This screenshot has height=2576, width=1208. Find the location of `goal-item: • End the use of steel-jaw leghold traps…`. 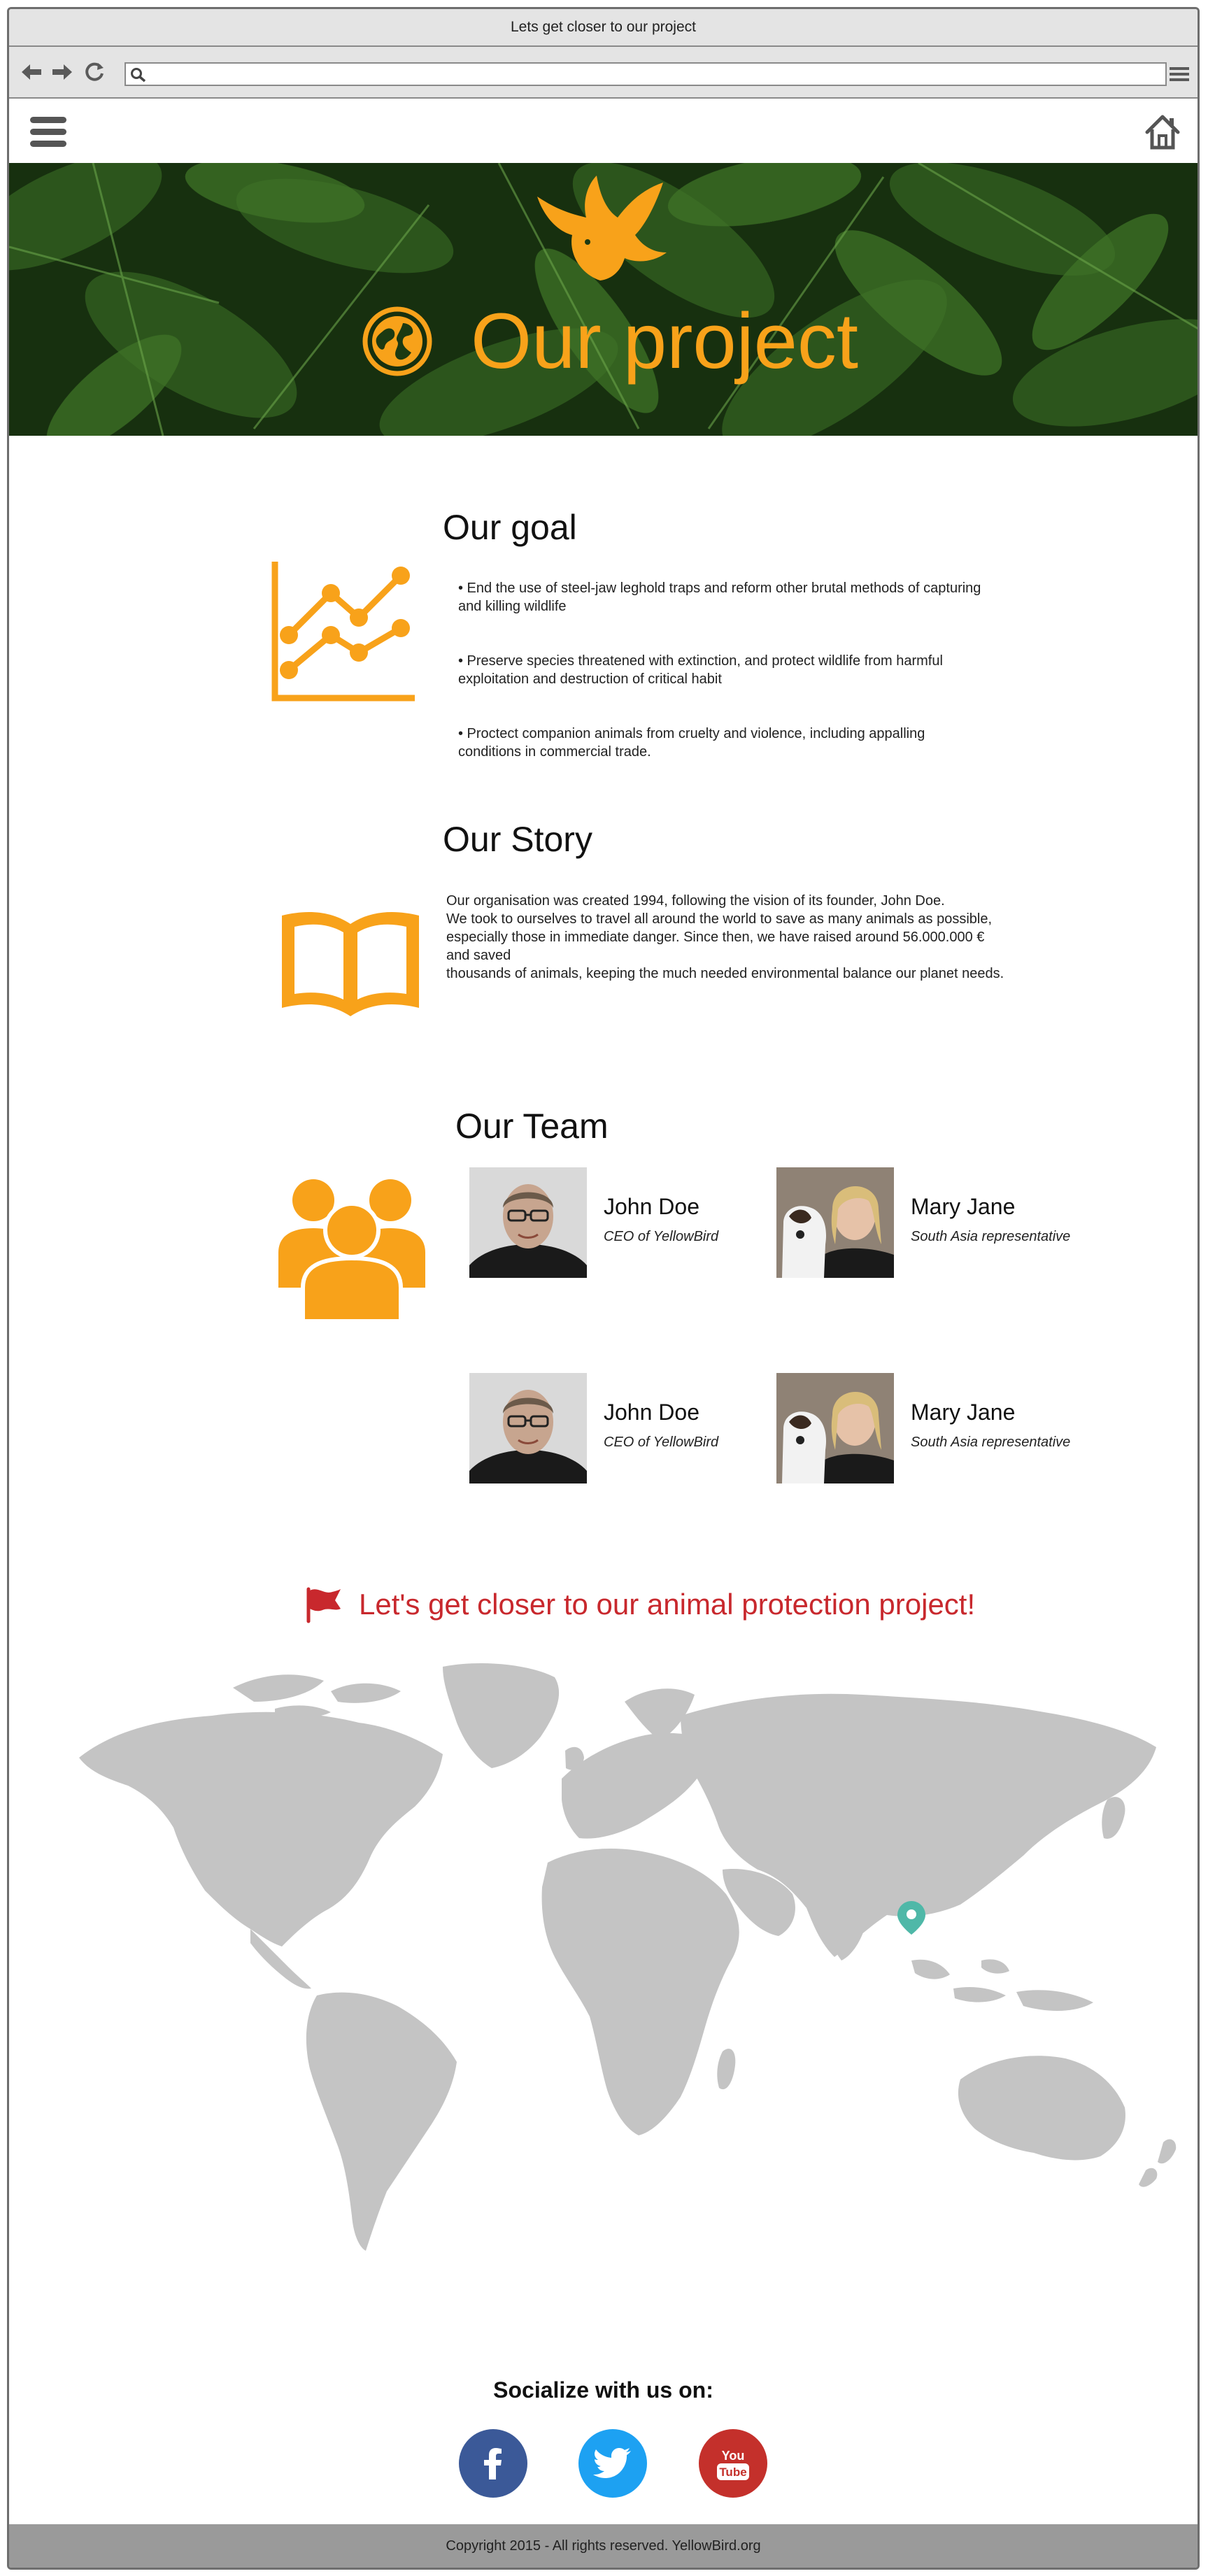

goal-item: • End the use of steel-jaw leghold traps… is located at coordinates (720, 597).